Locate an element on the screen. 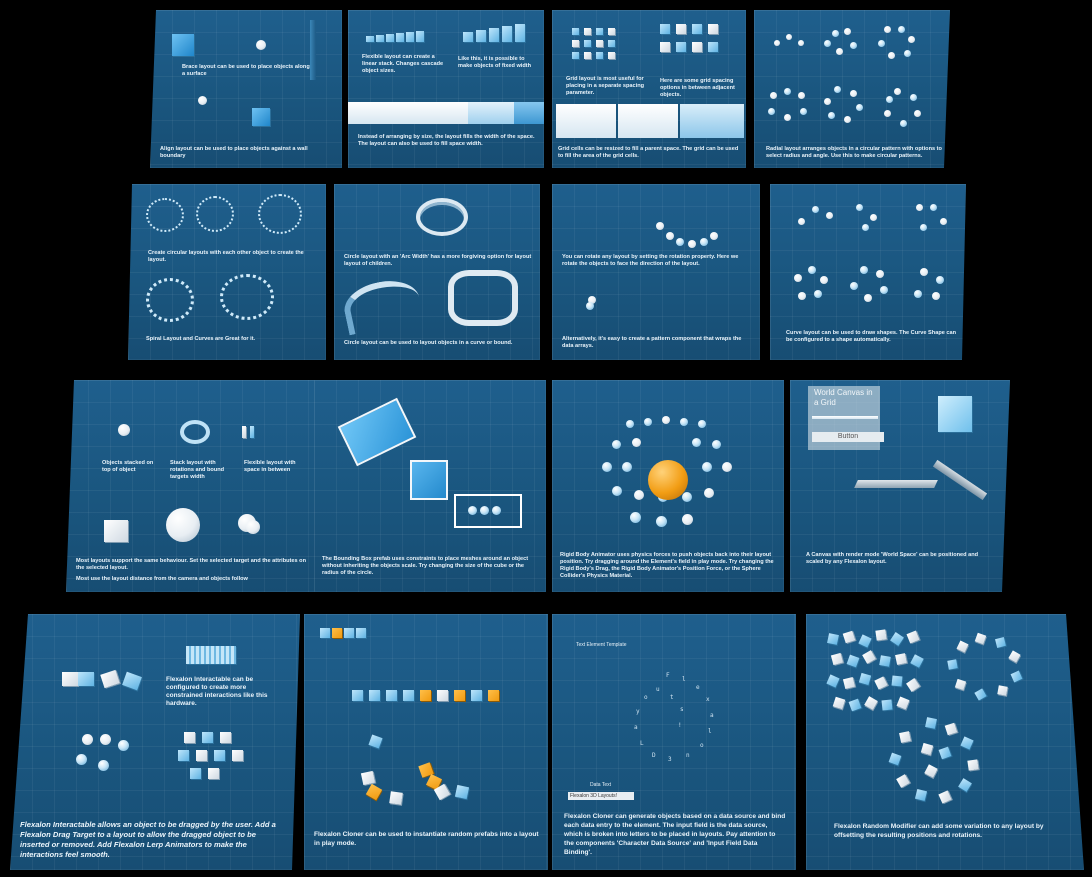 Image resolution: width=1092 pixels, height=877 pixels. arc-shape is located at coordinates (382, 305).